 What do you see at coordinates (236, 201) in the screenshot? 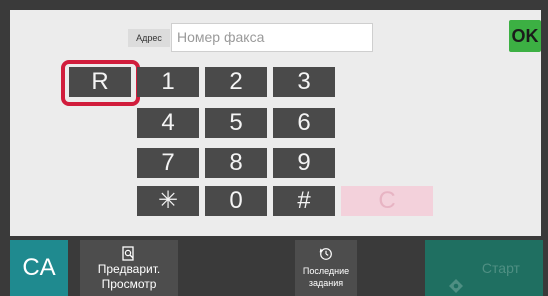
I see `key-0: 0` at bounding box center [236, 201].